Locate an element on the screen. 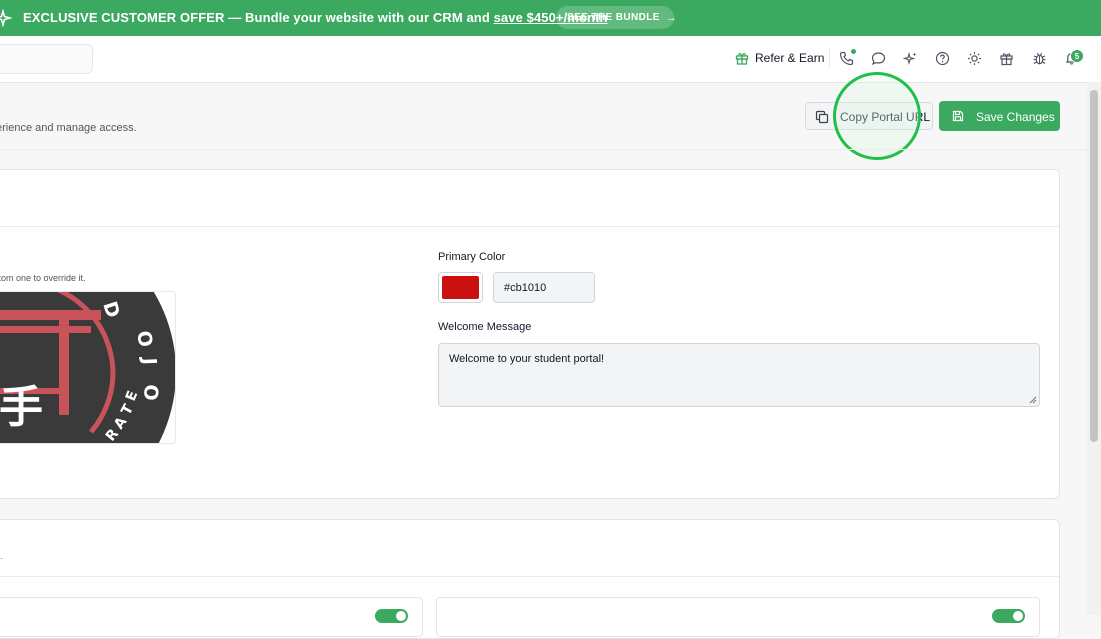 The width and height of the screenshot is (1101, 639). refer-earn-button: Refer & Earn is located at coordinates (779, 58).